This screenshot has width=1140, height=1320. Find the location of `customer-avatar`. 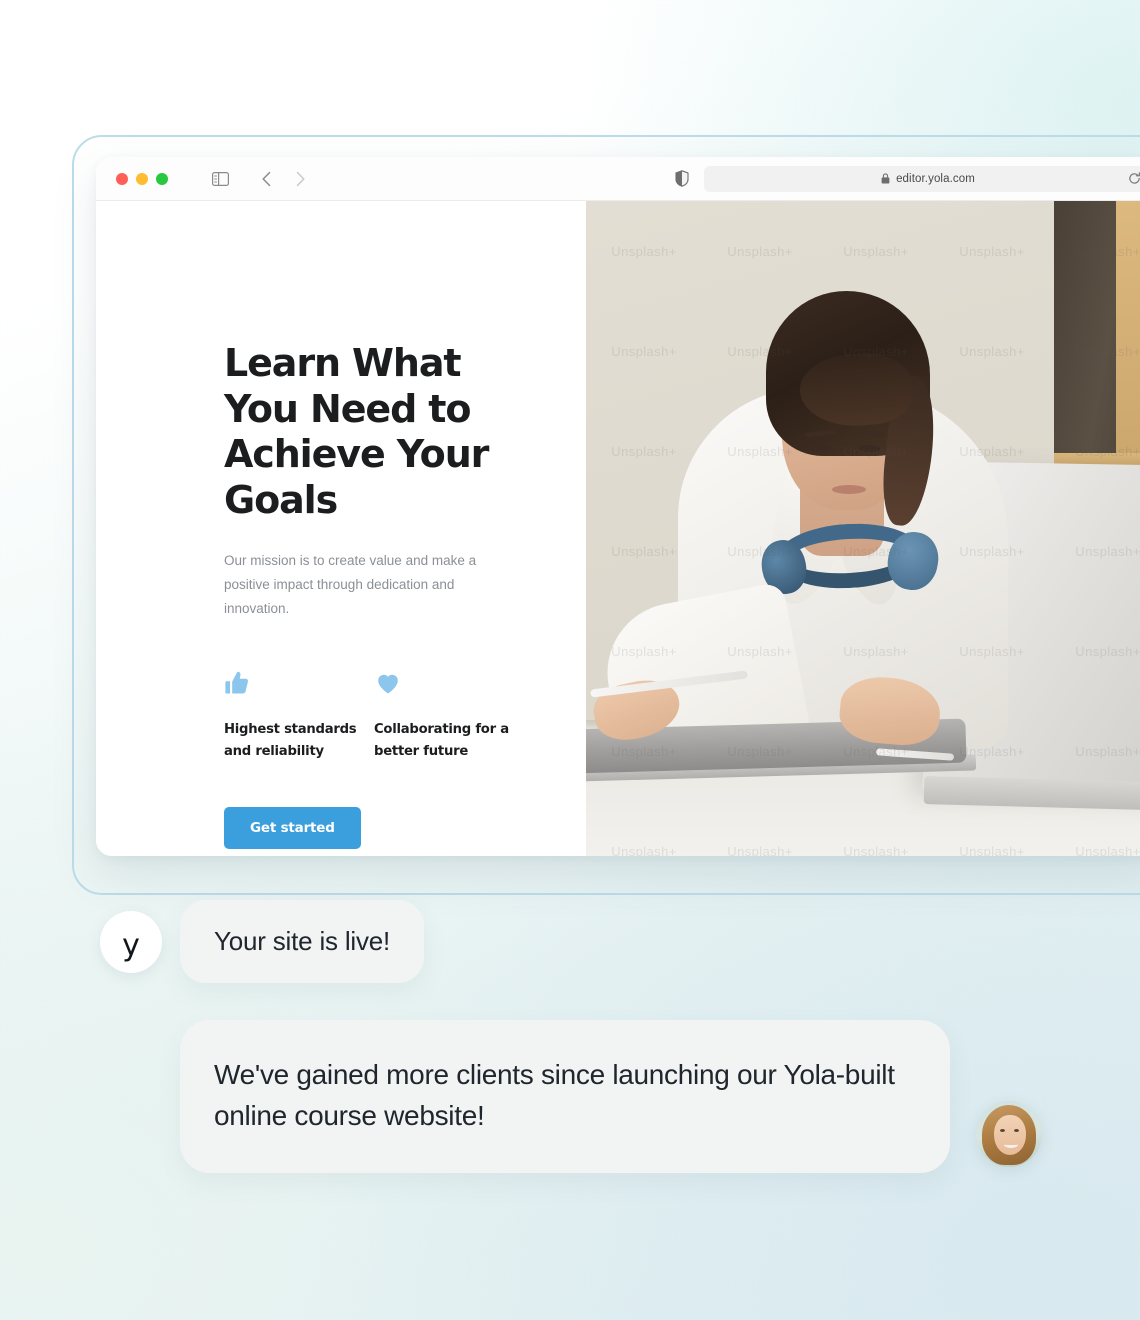

customer-avatar is located at coordinates (1009, 1133).